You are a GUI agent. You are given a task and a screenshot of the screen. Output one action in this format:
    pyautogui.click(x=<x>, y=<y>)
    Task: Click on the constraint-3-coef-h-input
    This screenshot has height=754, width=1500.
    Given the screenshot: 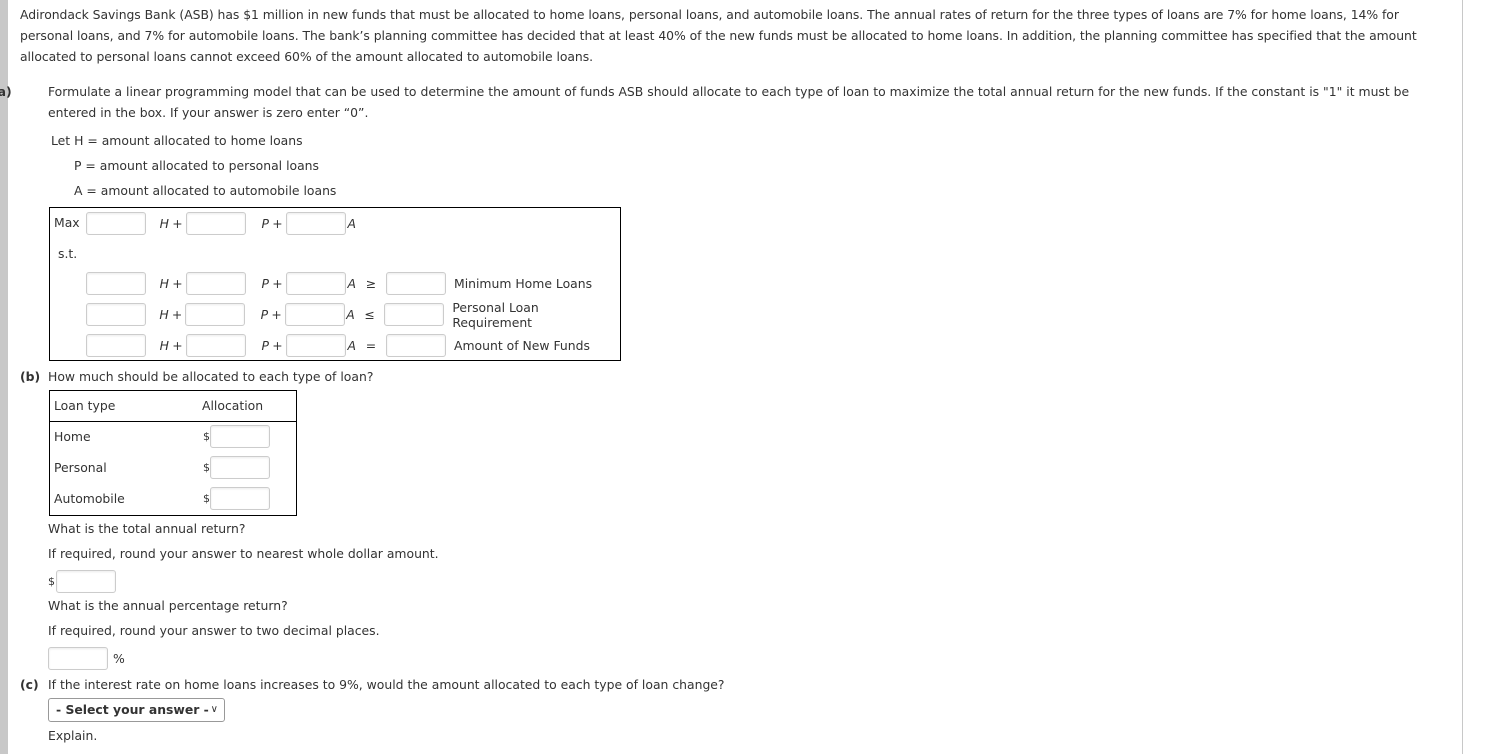 What is the action you would take?
    pyautogui.click(x=116, y=345)
    